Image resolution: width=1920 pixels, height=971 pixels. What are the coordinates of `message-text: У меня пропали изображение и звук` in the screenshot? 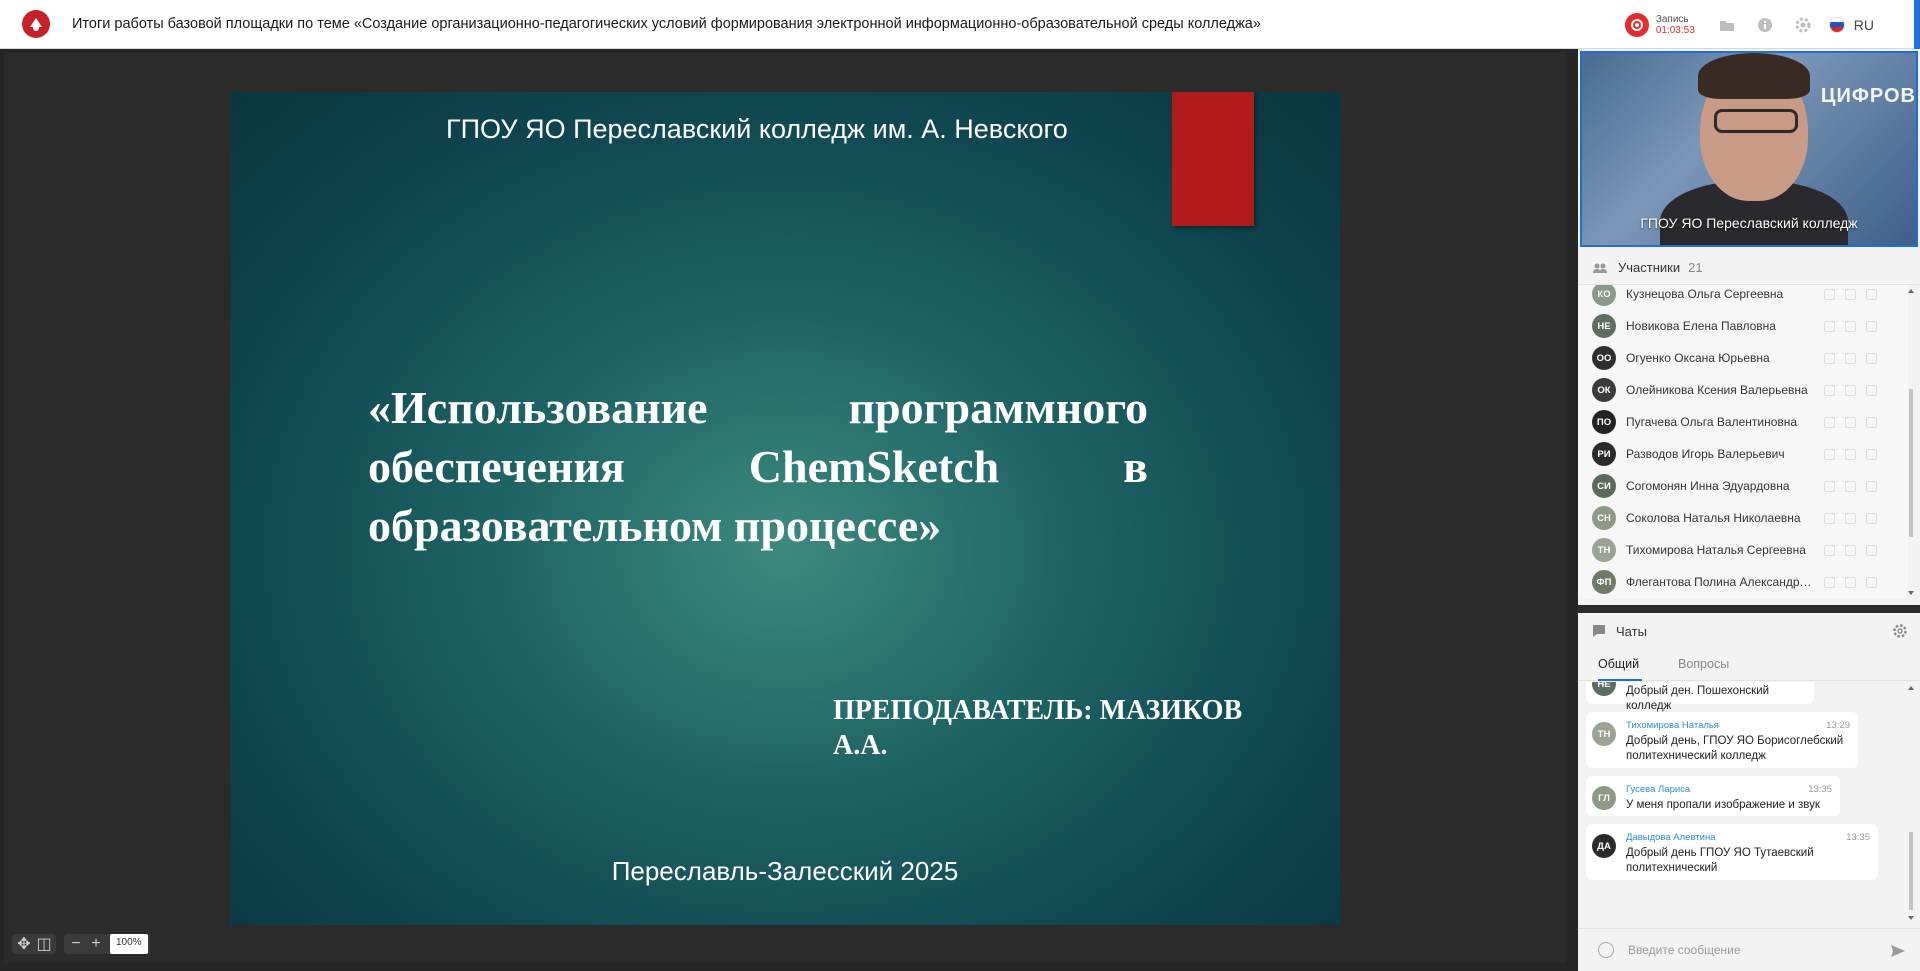 It's located at (1723, 805).